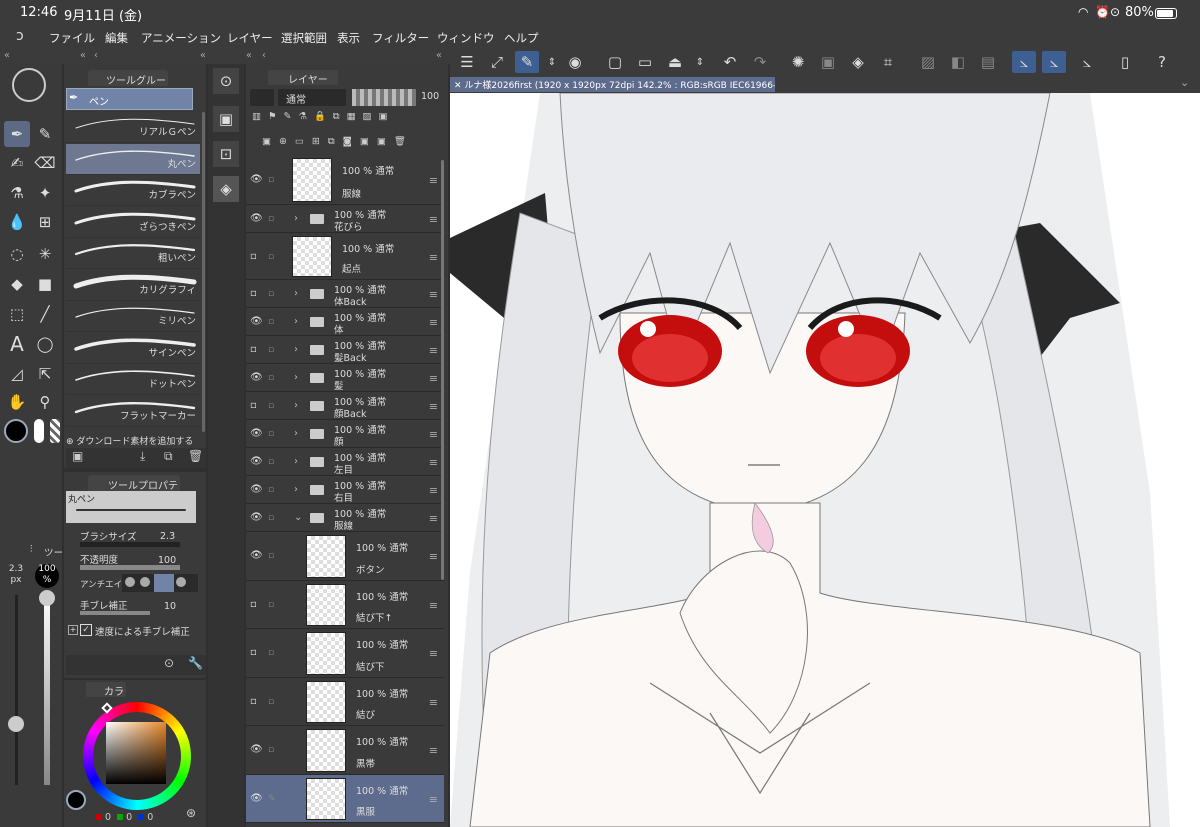  I want to click on gradient-tool-icon: ■, so click(45, 284).